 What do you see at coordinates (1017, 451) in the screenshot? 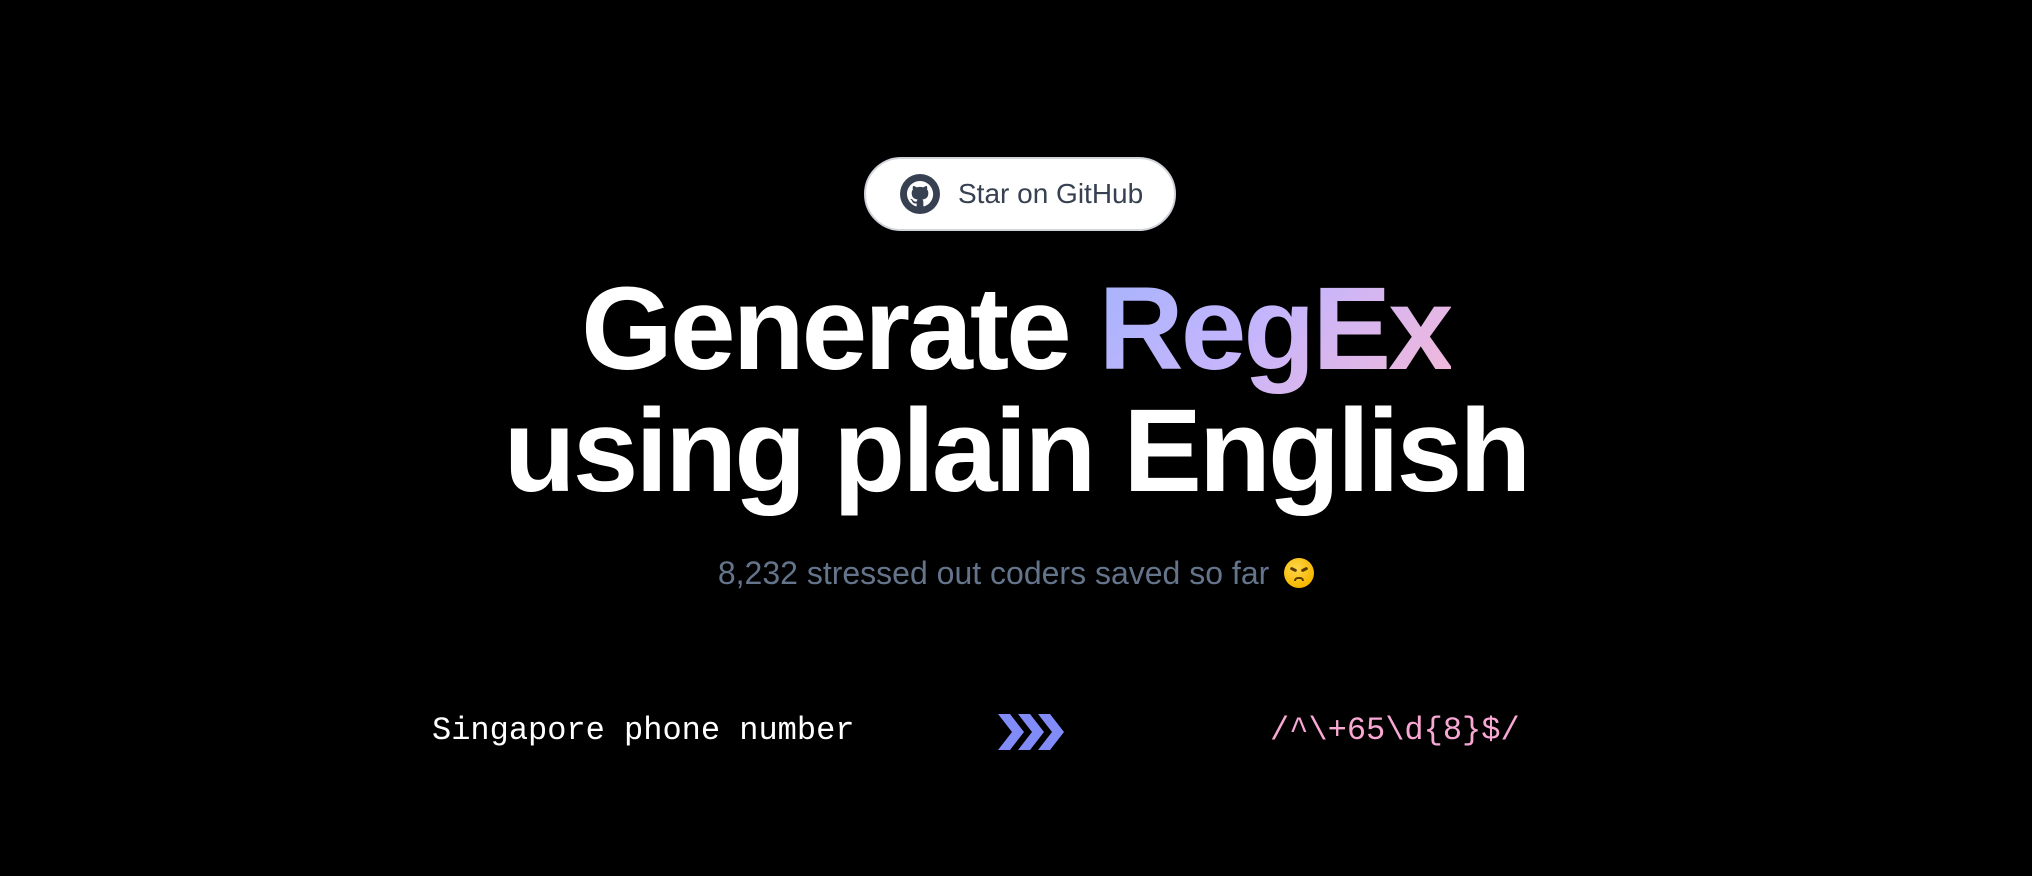
I see `hero-title-line-2: using plain English` at bounding box center [1017, 451].